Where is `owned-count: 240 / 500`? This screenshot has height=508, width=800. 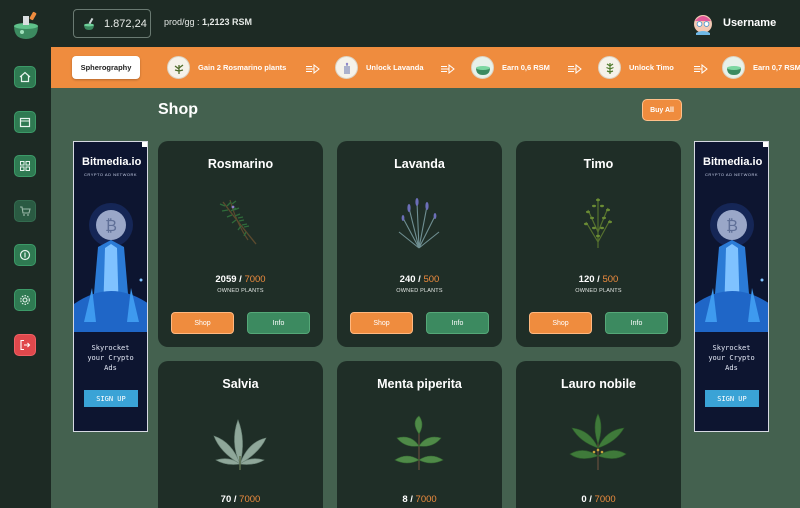
owned-count: 240 / 500 is located at coordinates (419, 279).